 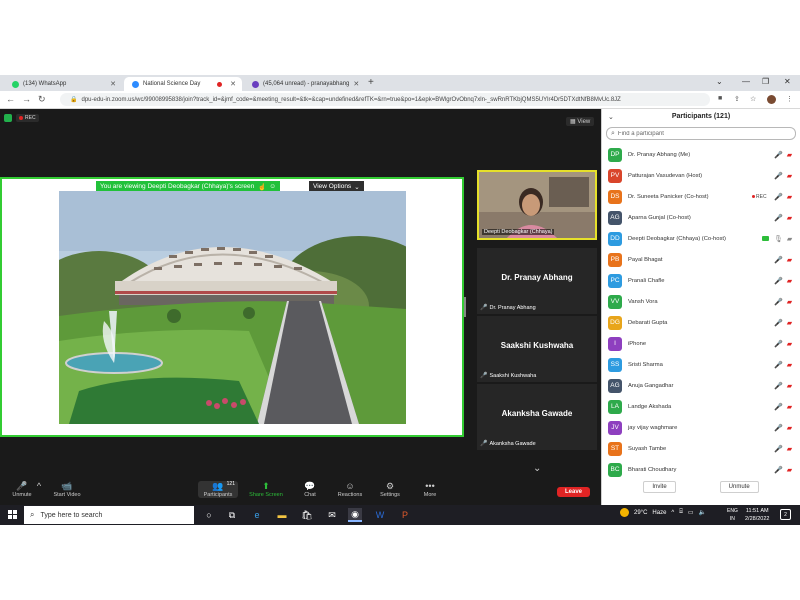 I want to click on bookmark-star-icon: ☆, so click(x=753, y=99).